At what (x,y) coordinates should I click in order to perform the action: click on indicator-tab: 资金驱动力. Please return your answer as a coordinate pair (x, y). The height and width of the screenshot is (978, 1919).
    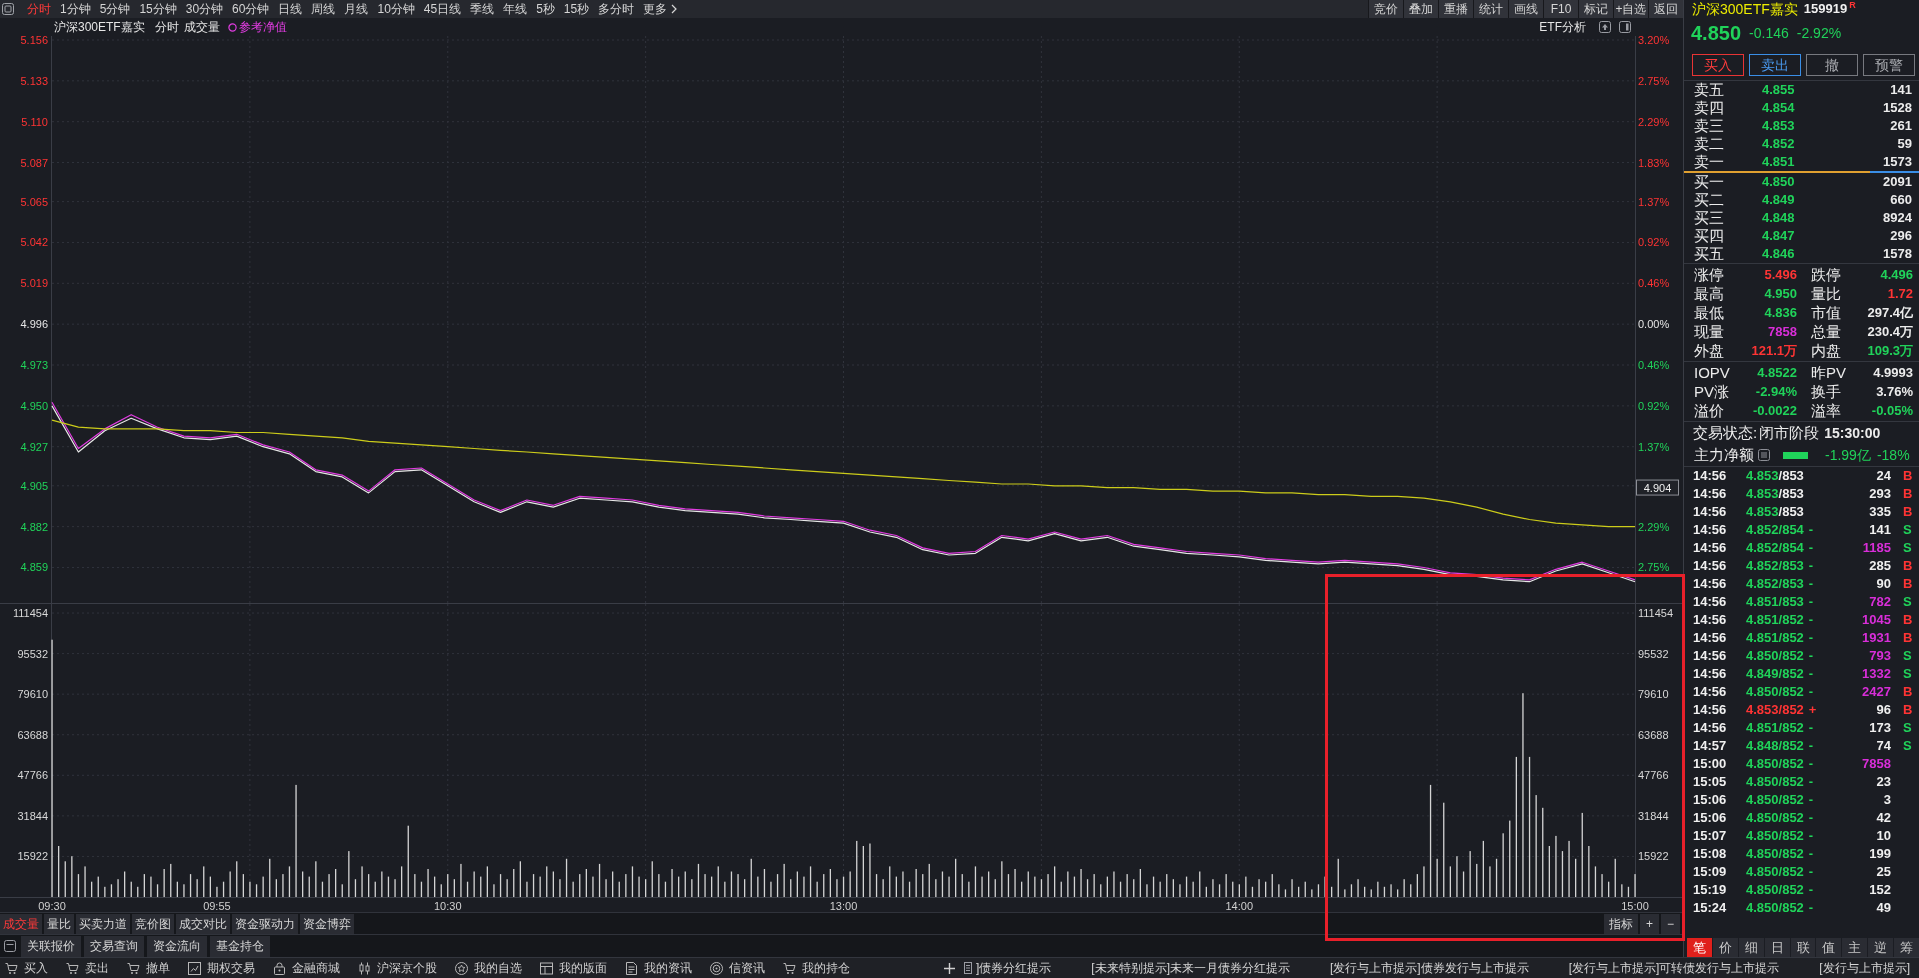
    Looking at the image, I should click on (265, 923).